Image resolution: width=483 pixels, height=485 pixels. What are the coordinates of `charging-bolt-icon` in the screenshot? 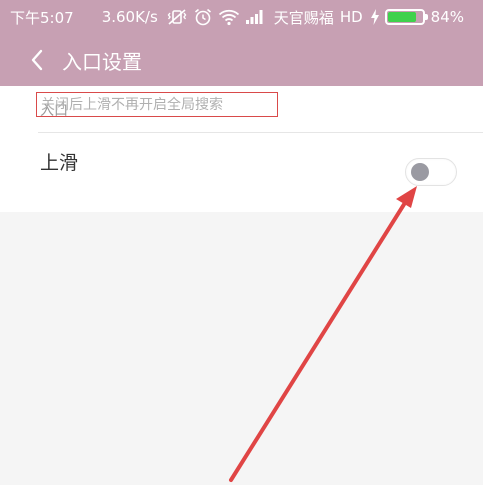 It's located at (375, 17).